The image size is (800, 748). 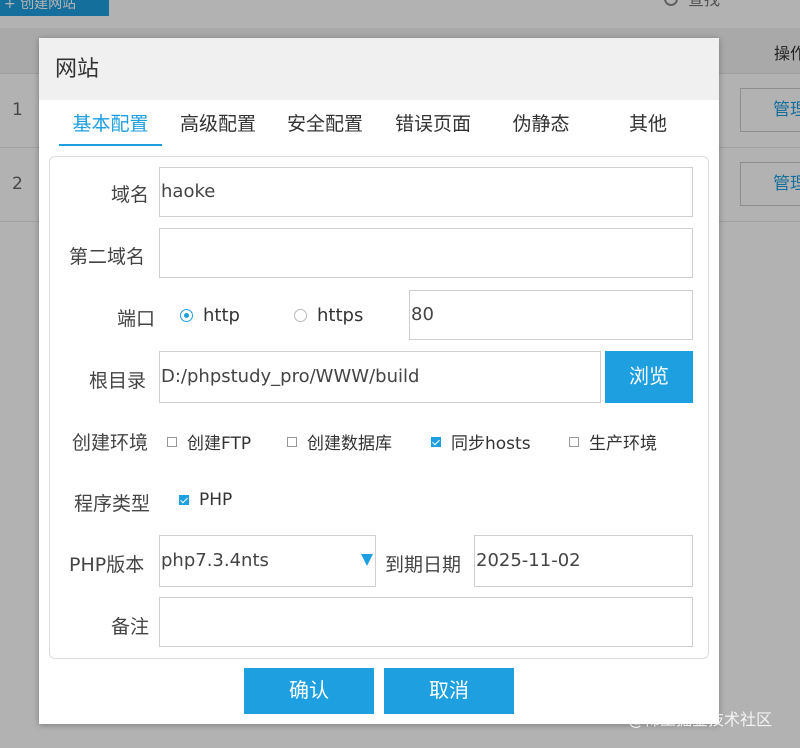 What do you see at coordinates (426, 192) in the screenshot?
I see `domain-input: haoke` at bounding box center [426, 192].